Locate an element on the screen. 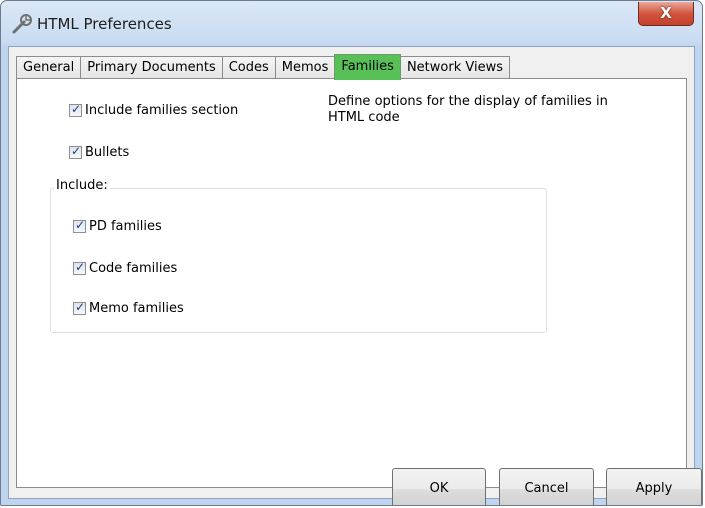  close-icon: X is located at coordinates (666, 13).